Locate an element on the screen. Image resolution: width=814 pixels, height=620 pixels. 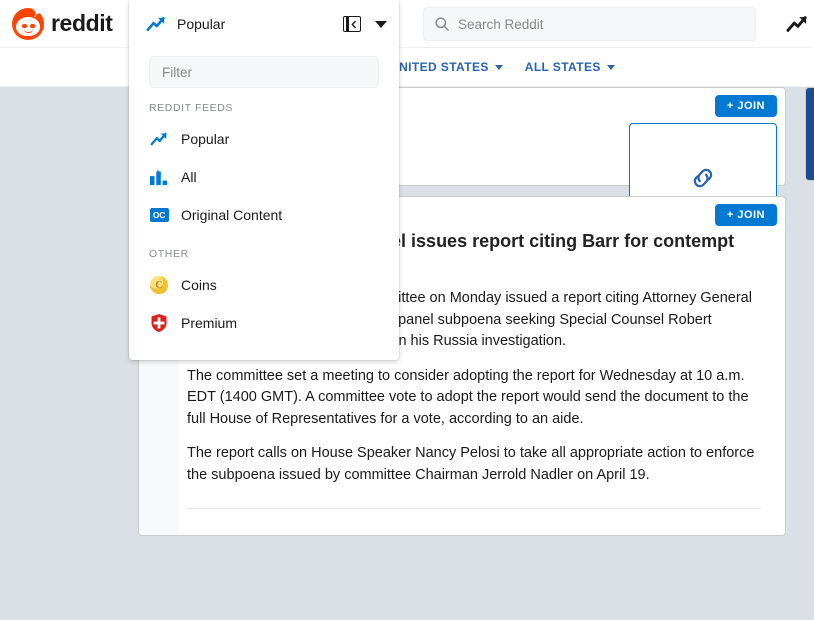
reddit-home-logo: reddit is located at coordinates (62, 23).